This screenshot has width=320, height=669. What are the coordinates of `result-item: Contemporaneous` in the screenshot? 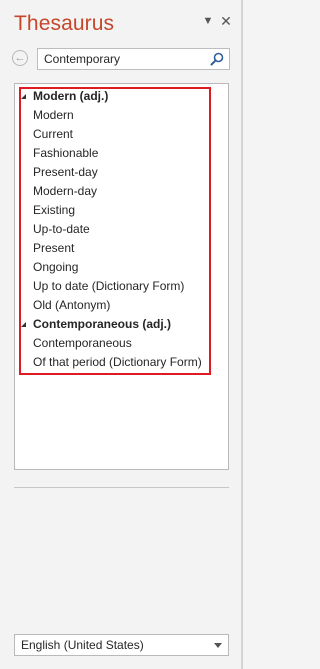 It's located at (82, 343).